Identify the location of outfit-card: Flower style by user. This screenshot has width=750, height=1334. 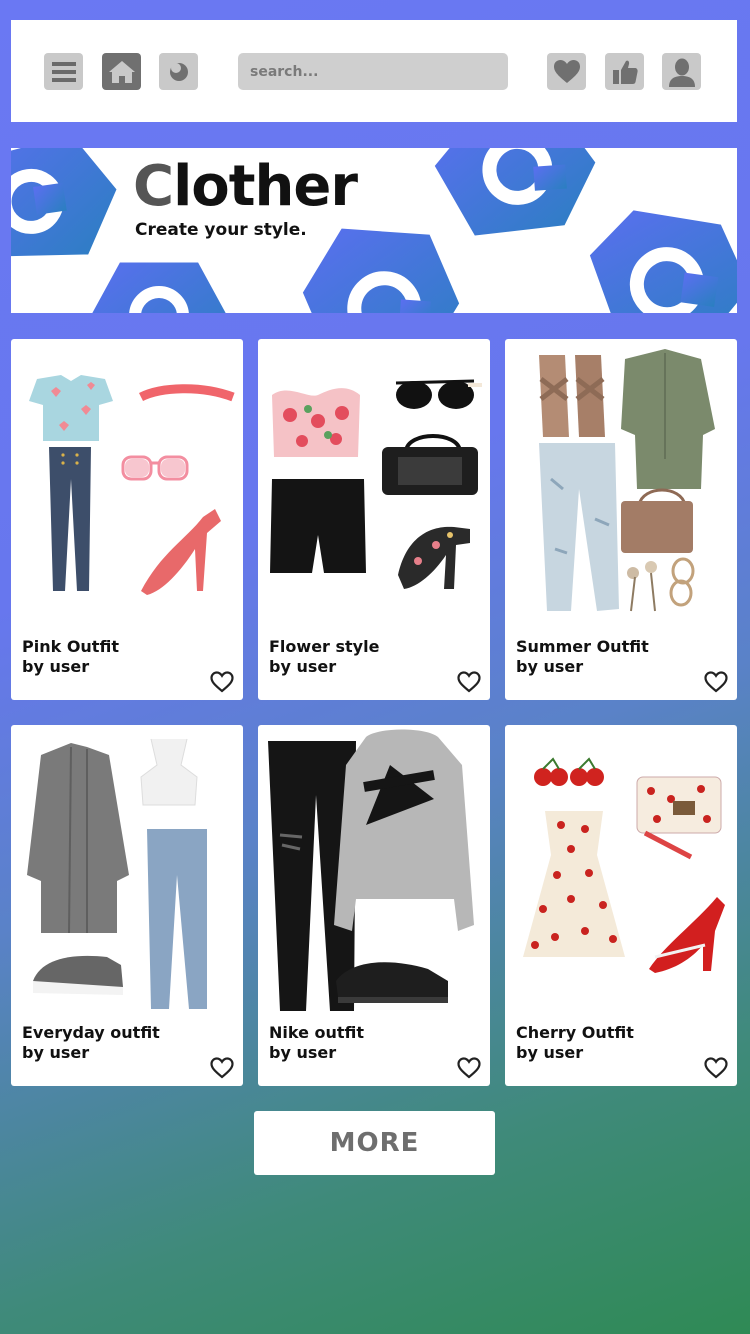
(374, 519).